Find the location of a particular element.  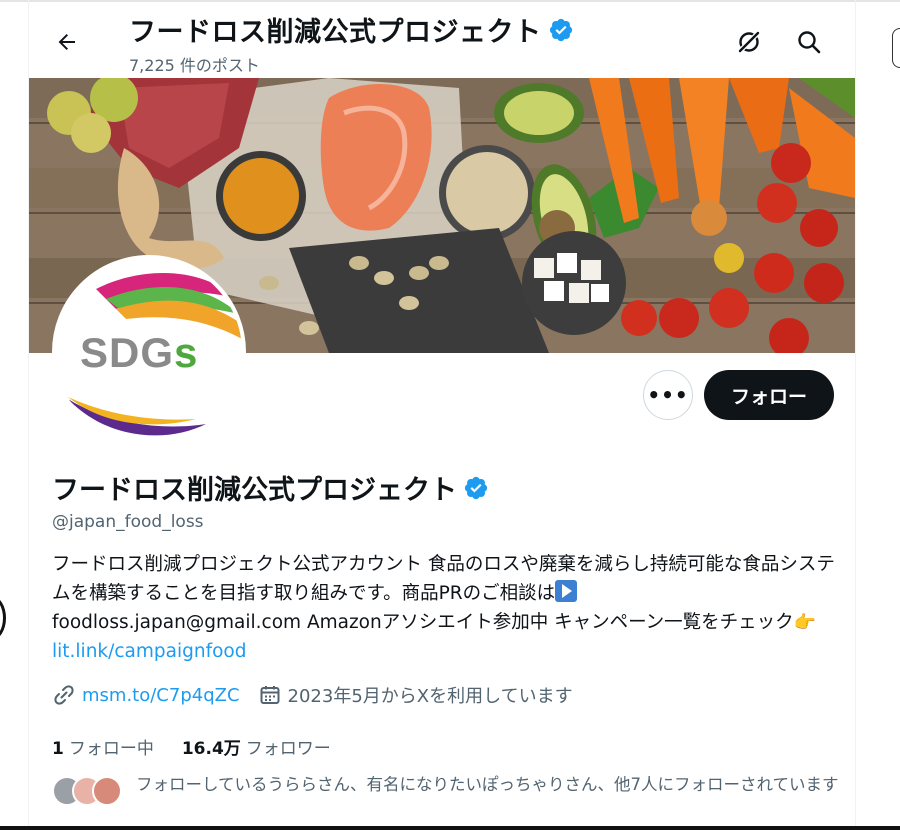

followers-stat: 16.4万 フォロワー is located at coordinates (256, 746).